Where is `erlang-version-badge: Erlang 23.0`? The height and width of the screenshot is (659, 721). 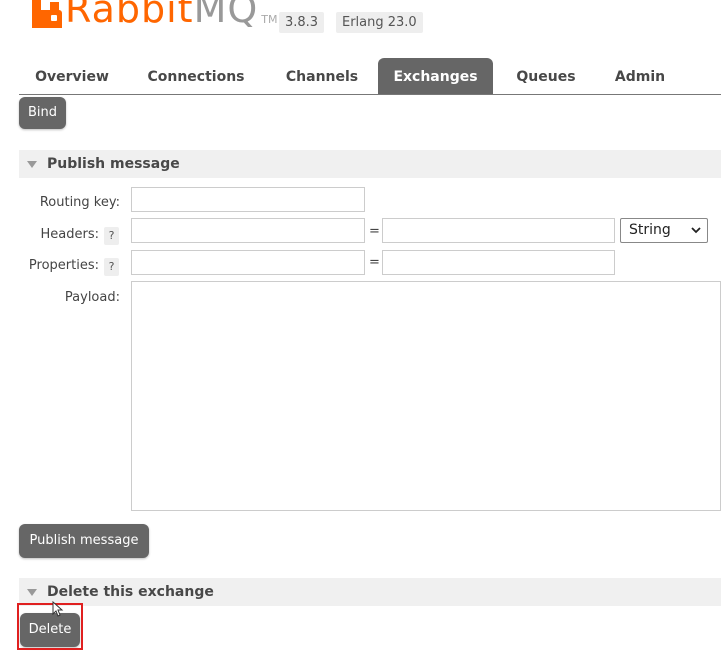 erlang-version-badge: Erlang 23.0 is located at coordinates (379, 22).